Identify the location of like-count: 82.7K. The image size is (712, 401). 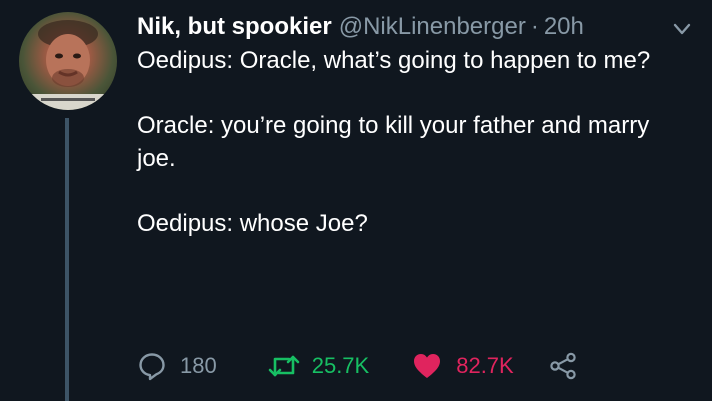
(485, 365).